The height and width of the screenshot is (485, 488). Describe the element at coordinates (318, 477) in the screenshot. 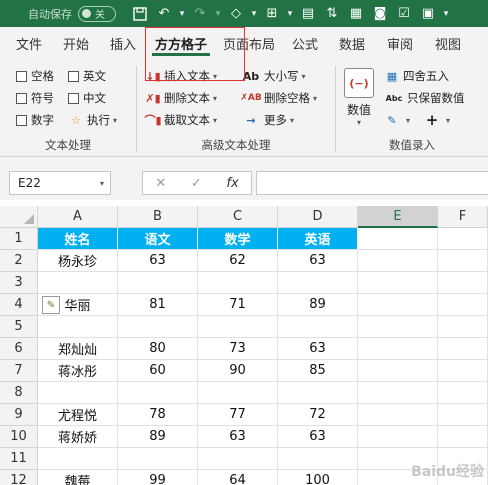

I see `table-cell: 100` at that location.